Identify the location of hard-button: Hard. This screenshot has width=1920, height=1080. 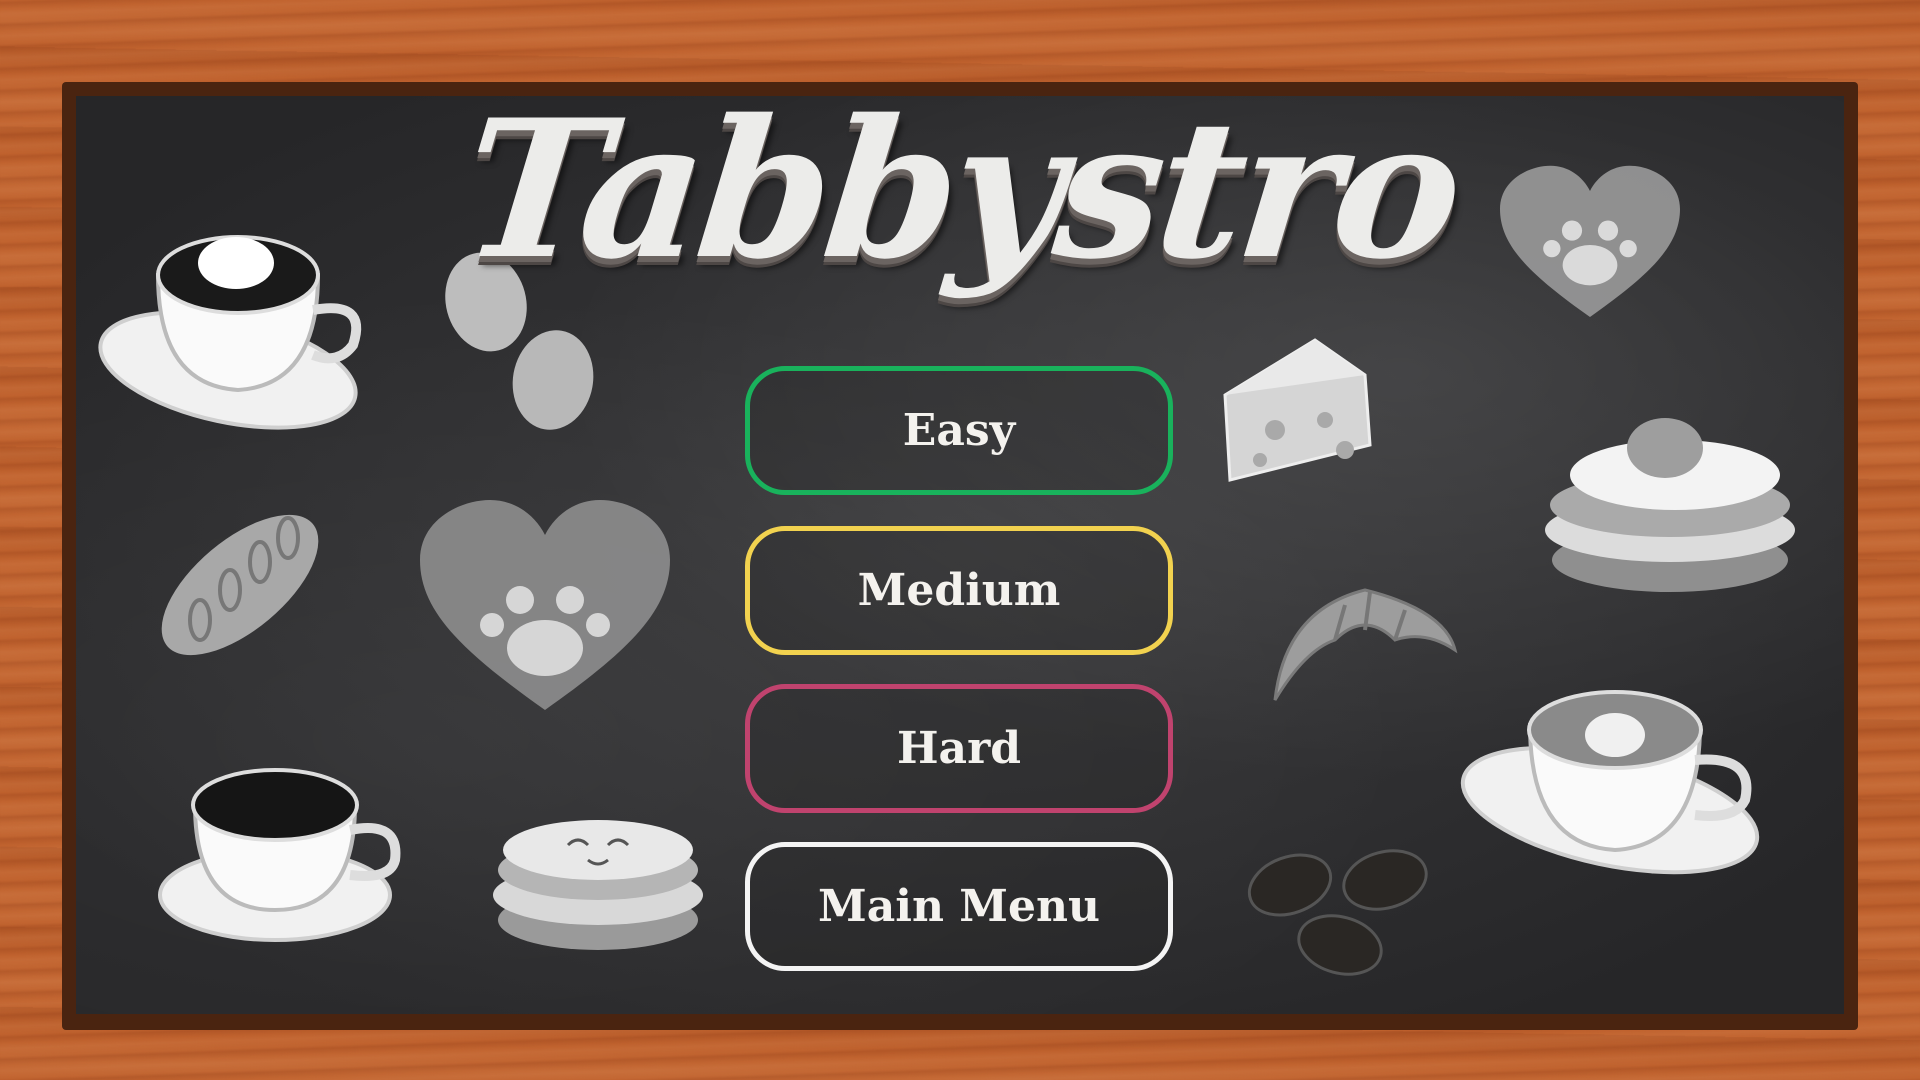
(959, 748).